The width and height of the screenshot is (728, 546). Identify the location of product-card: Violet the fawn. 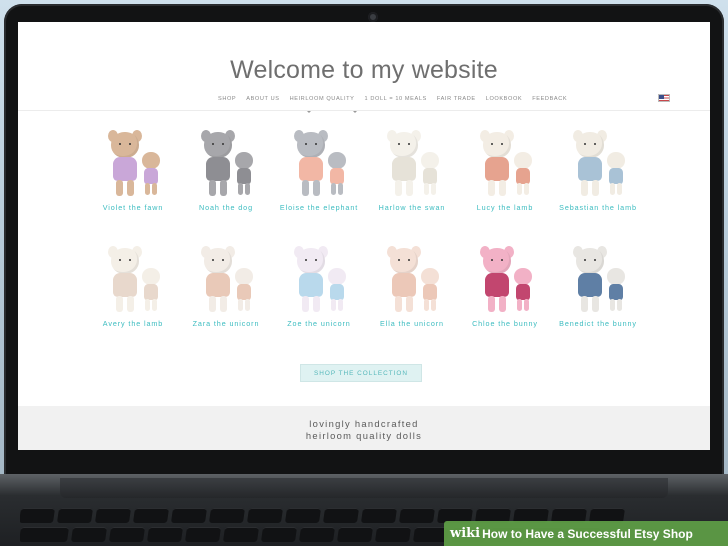
(133, 175).